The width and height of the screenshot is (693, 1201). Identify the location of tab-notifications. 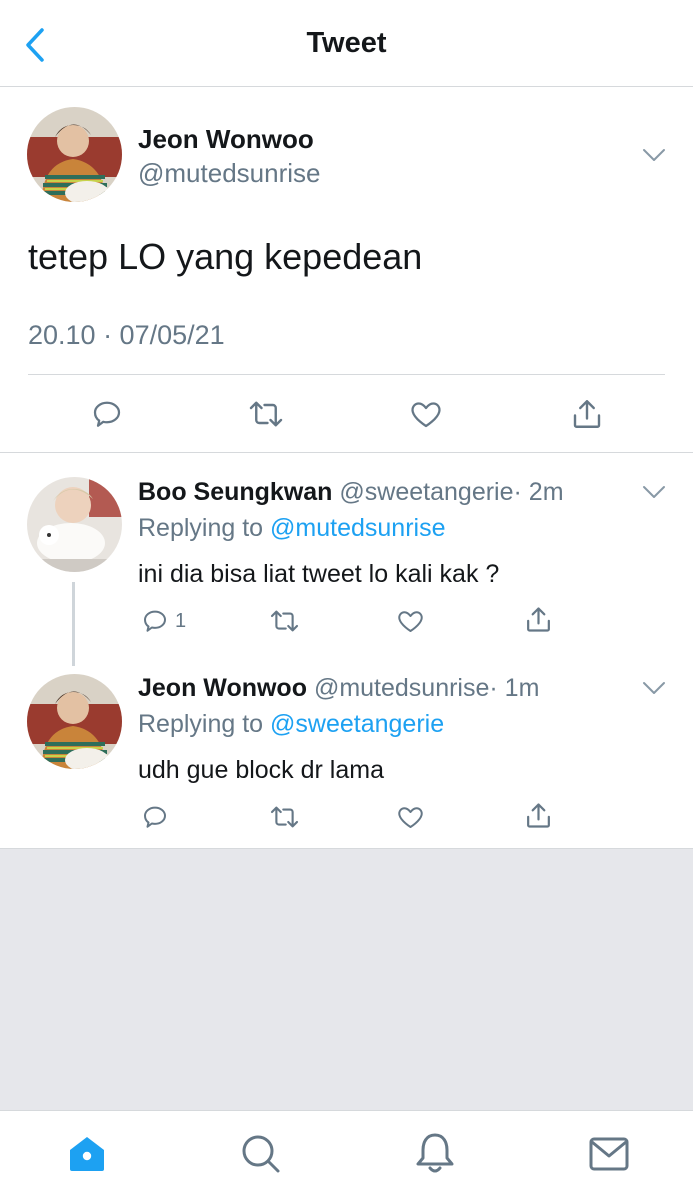
(435, 1153).